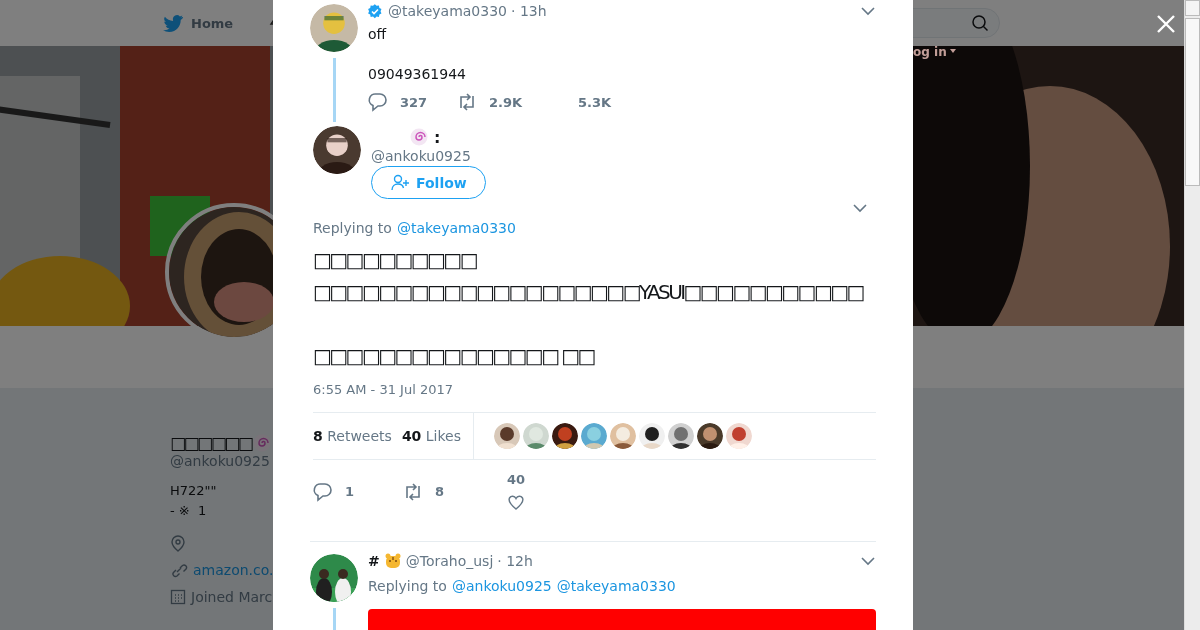 This screenshot has height=630, width=1200. Describe the element at coordinates (392, 561) in the screenshot. I see `tiger-icon` at that location.